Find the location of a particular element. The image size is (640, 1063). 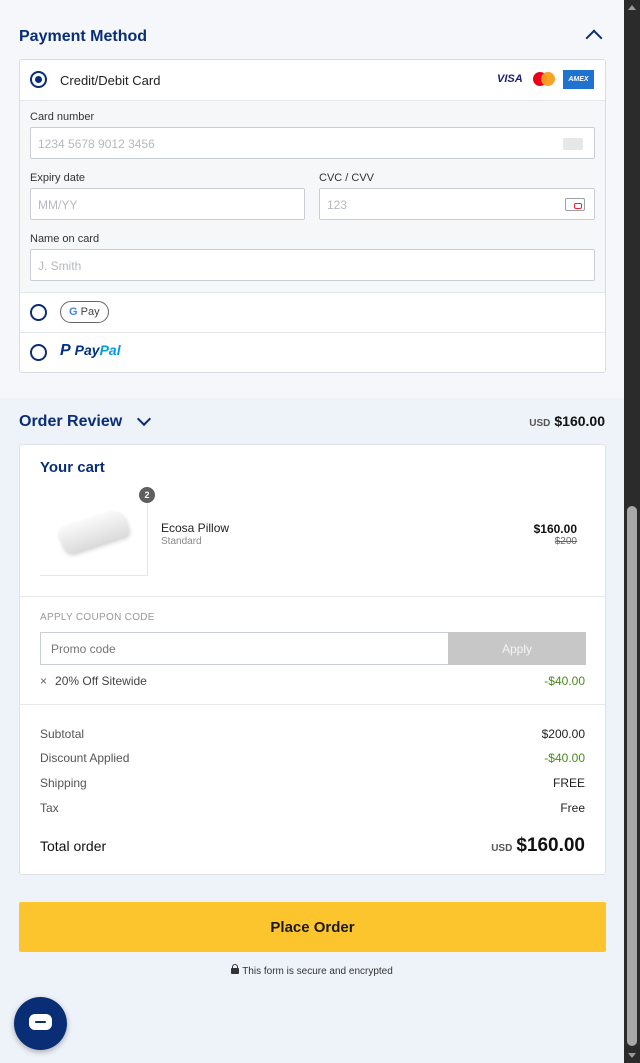

applied-coupon-name: 20% Off Sitewide is located at coordinates (101, 681).